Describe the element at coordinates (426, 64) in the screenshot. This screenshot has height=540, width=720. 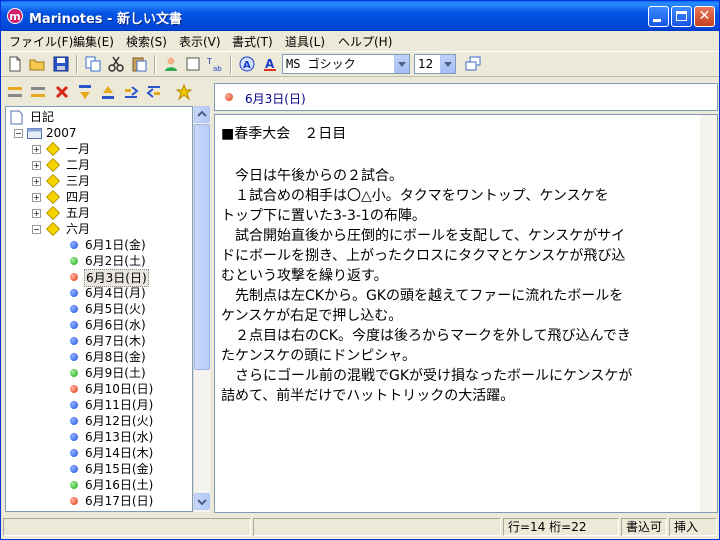
I see `font-size-value: 12` at that location.